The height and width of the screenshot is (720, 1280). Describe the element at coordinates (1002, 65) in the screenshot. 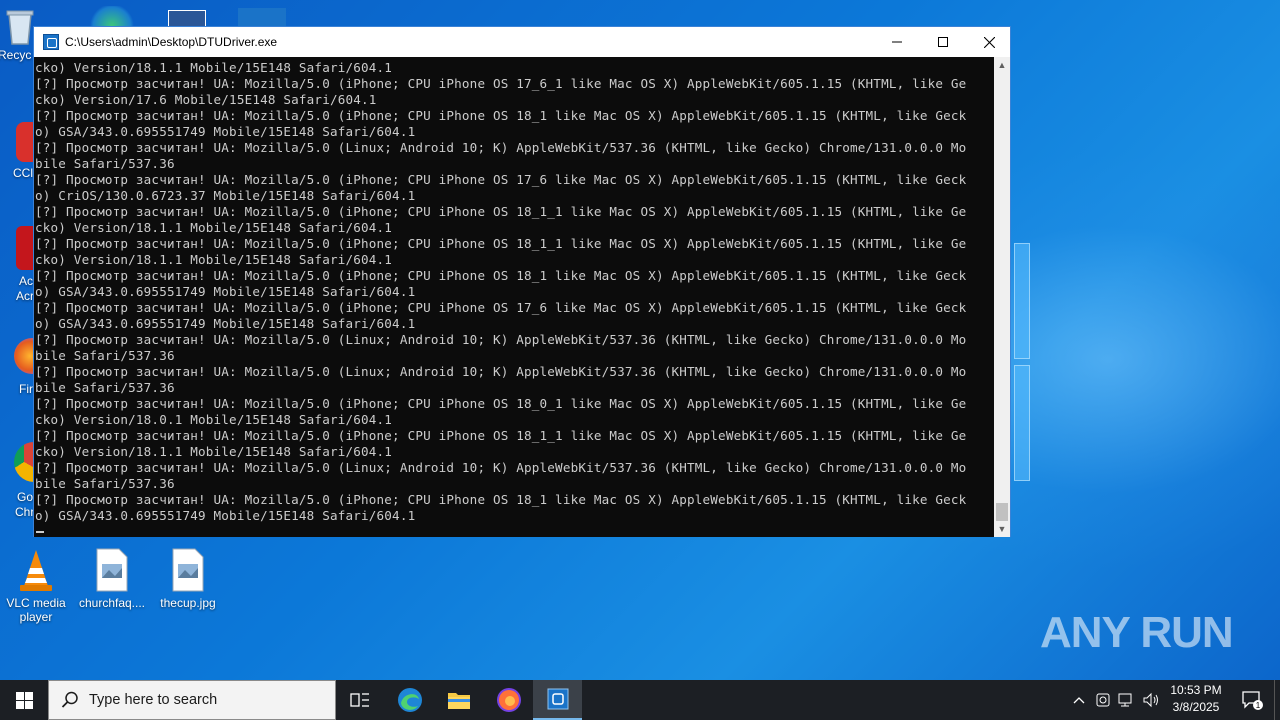

I see `scroll-up-arrow-icon: ▲` at that location.